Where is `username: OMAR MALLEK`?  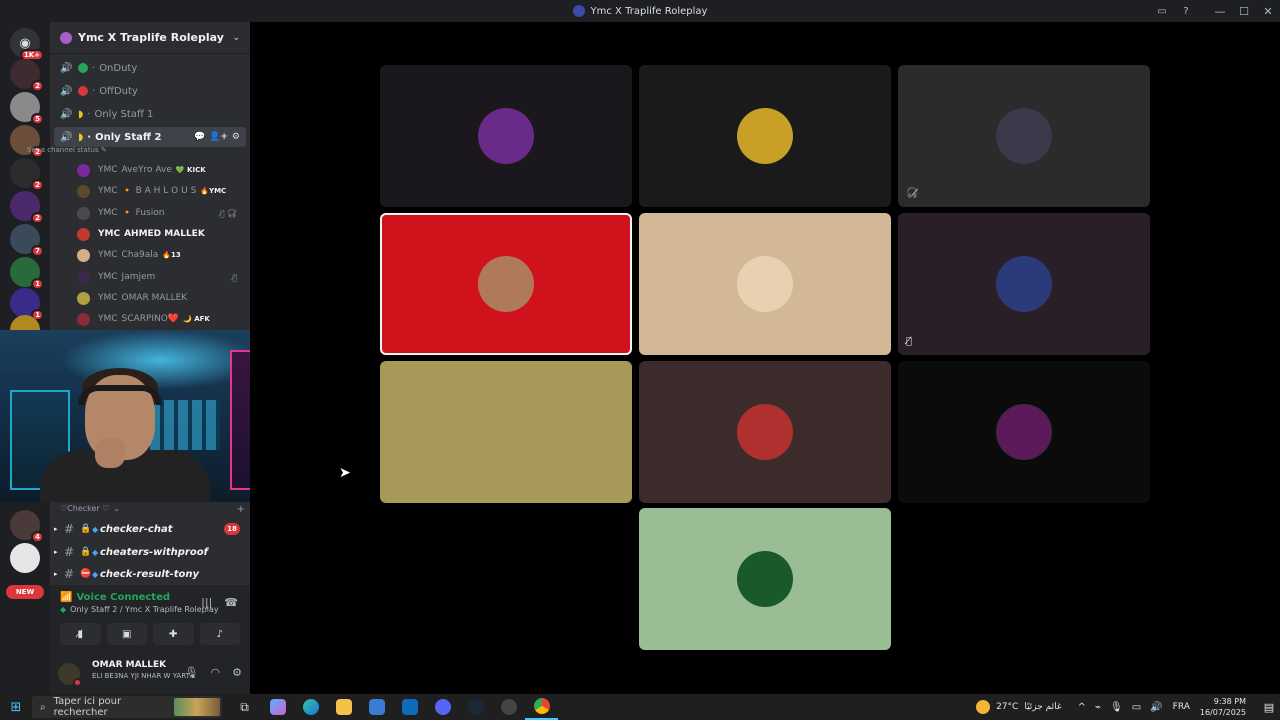
username: OMAR MALLEK is located at coordinates (129, 665).